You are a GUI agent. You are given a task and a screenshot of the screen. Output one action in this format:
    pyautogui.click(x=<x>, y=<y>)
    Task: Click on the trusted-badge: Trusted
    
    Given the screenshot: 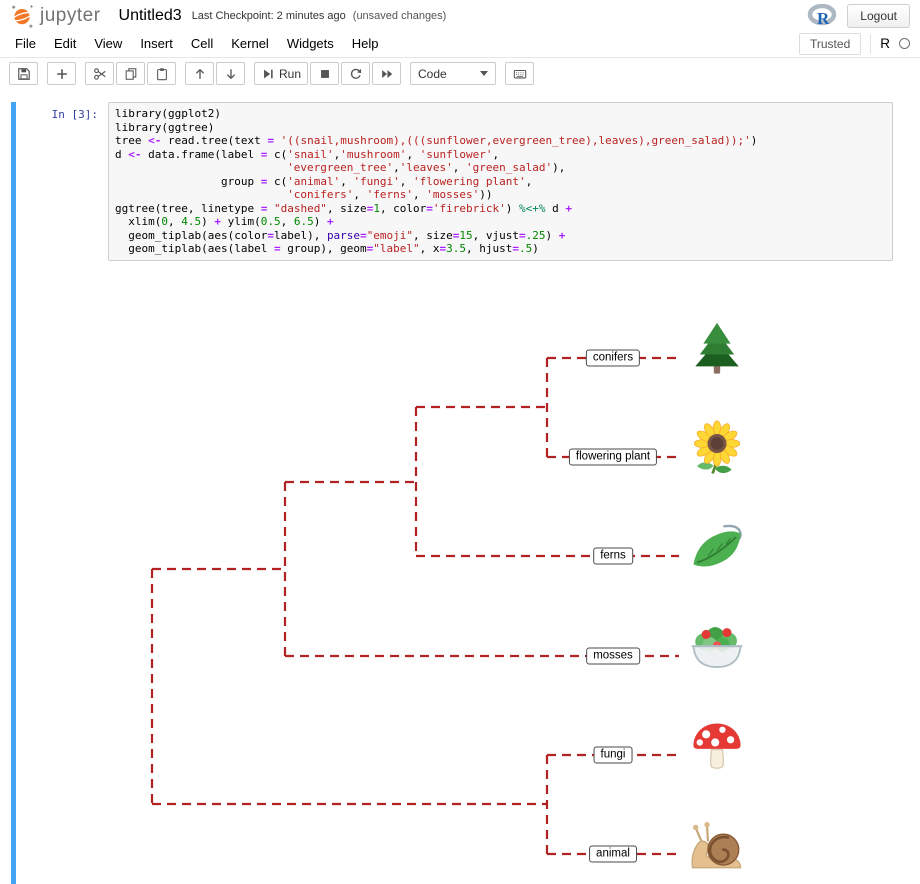 What is the action you would take?
    pyautogui.click(x=830, y=43)
    